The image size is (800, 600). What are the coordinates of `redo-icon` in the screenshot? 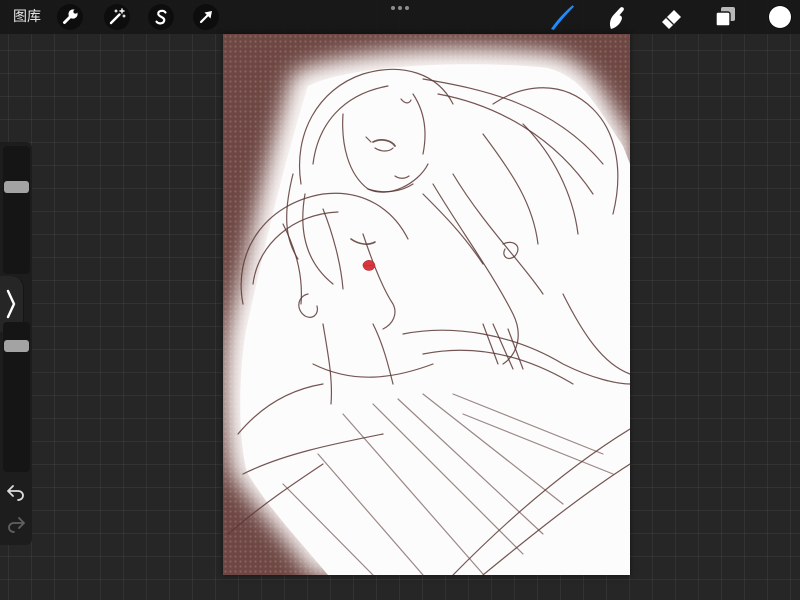 It's located at (16, 525).